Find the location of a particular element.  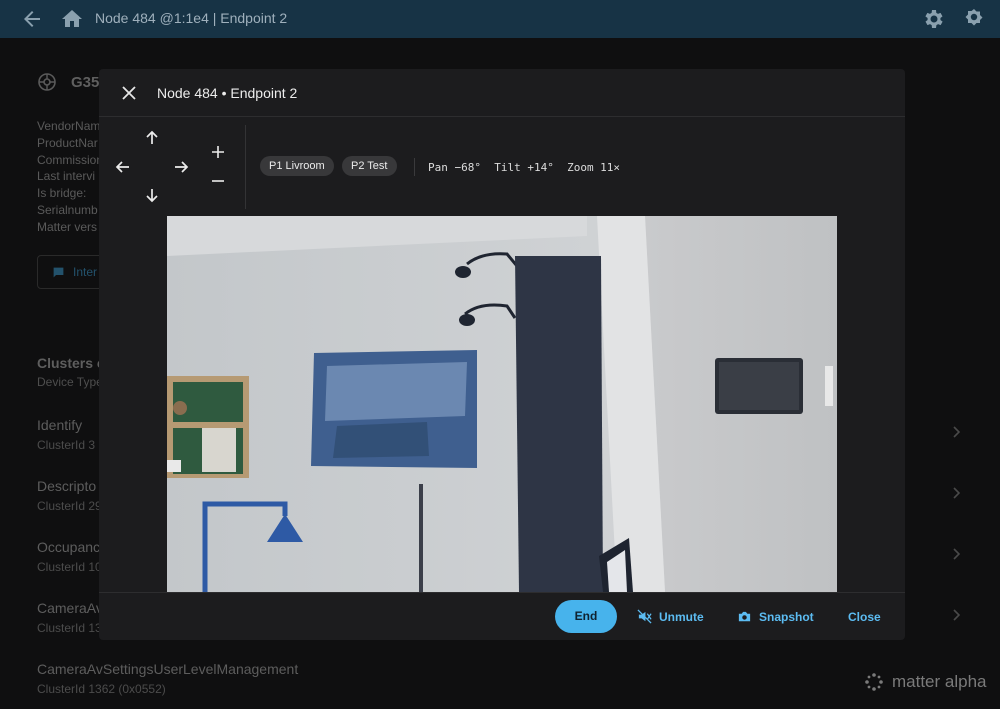

cluster-name: Identify is located at coordinates (60, 425).